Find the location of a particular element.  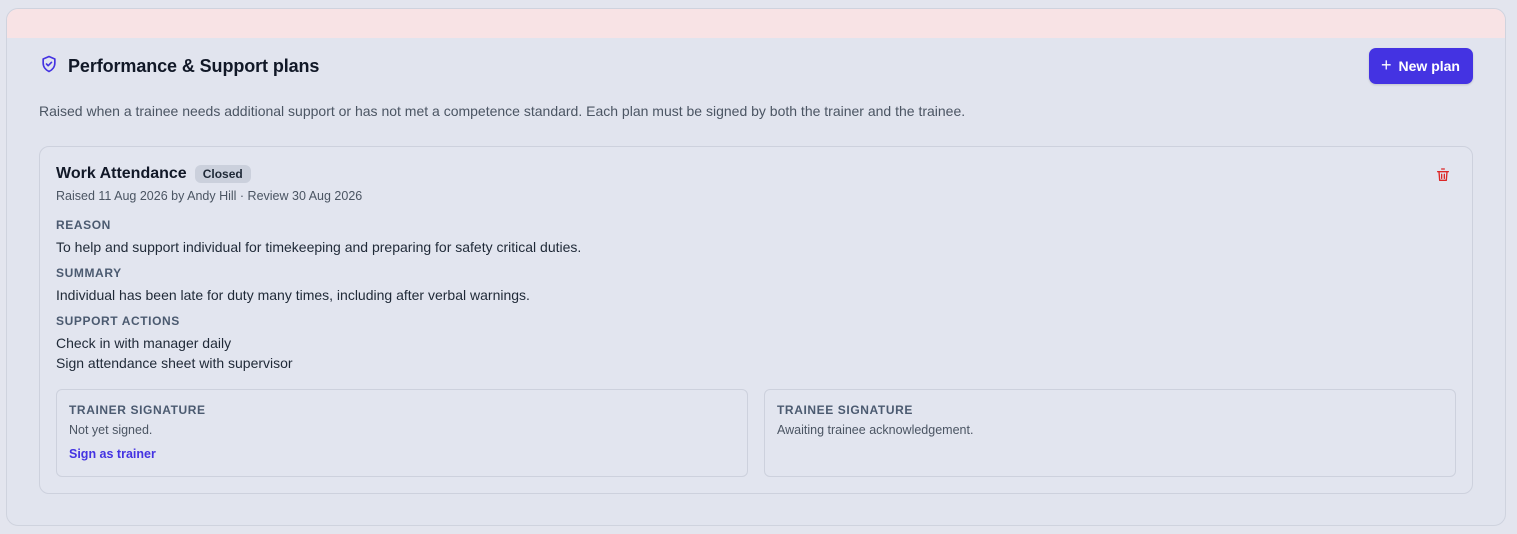

title-wrap: Performance & Support plans is located at coordinates (179, 66).